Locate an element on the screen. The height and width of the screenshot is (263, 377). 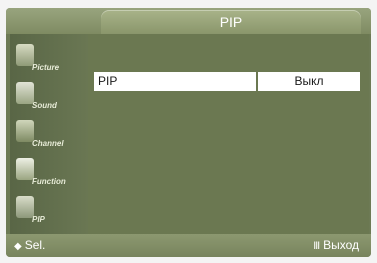
sidebar-item-label: Function is located at coordinates (49, 181).